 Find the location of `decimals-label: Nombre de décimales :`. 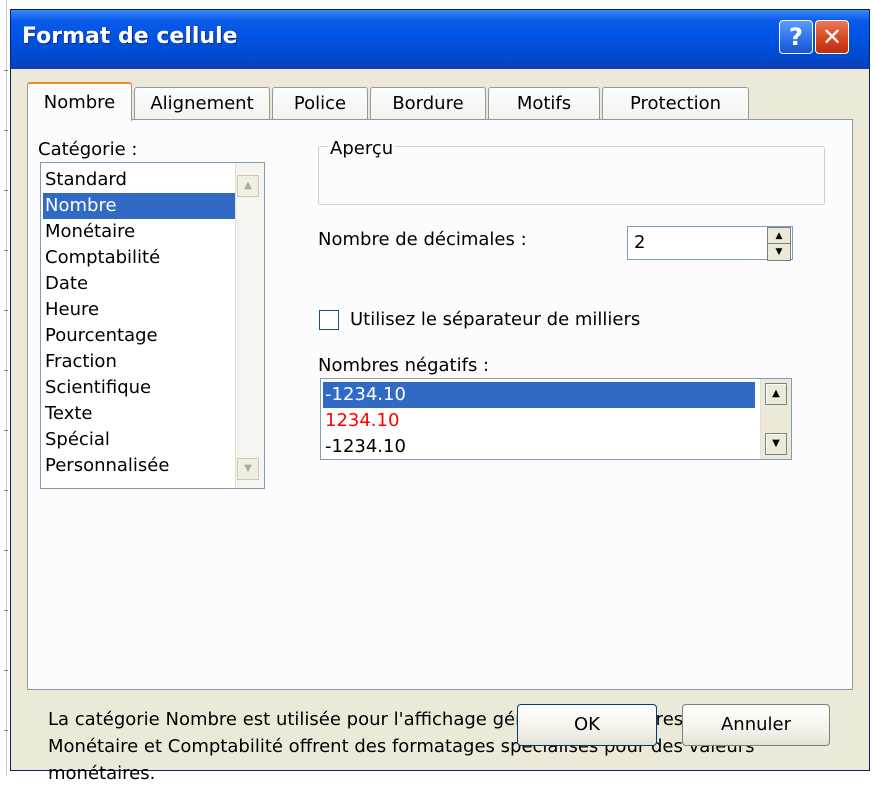

decimals-label: Nombre de décimales : is located at coordinates (422, 239).